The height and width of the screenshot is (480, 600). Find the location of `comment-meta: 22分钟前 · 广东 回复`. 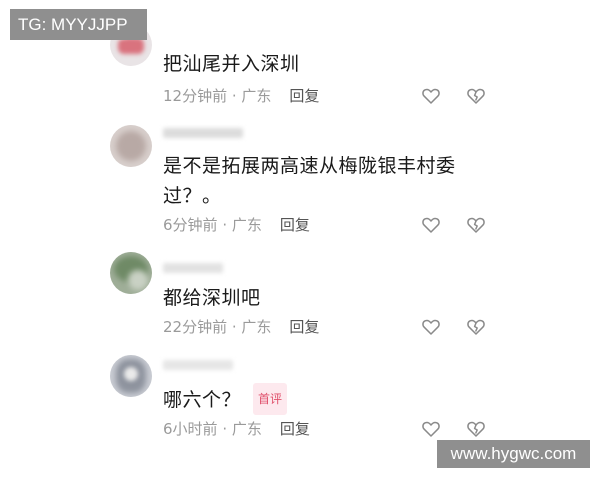

comment-meta: 22分钟前 · 广东 回复 is located at coordinates (241, 327).